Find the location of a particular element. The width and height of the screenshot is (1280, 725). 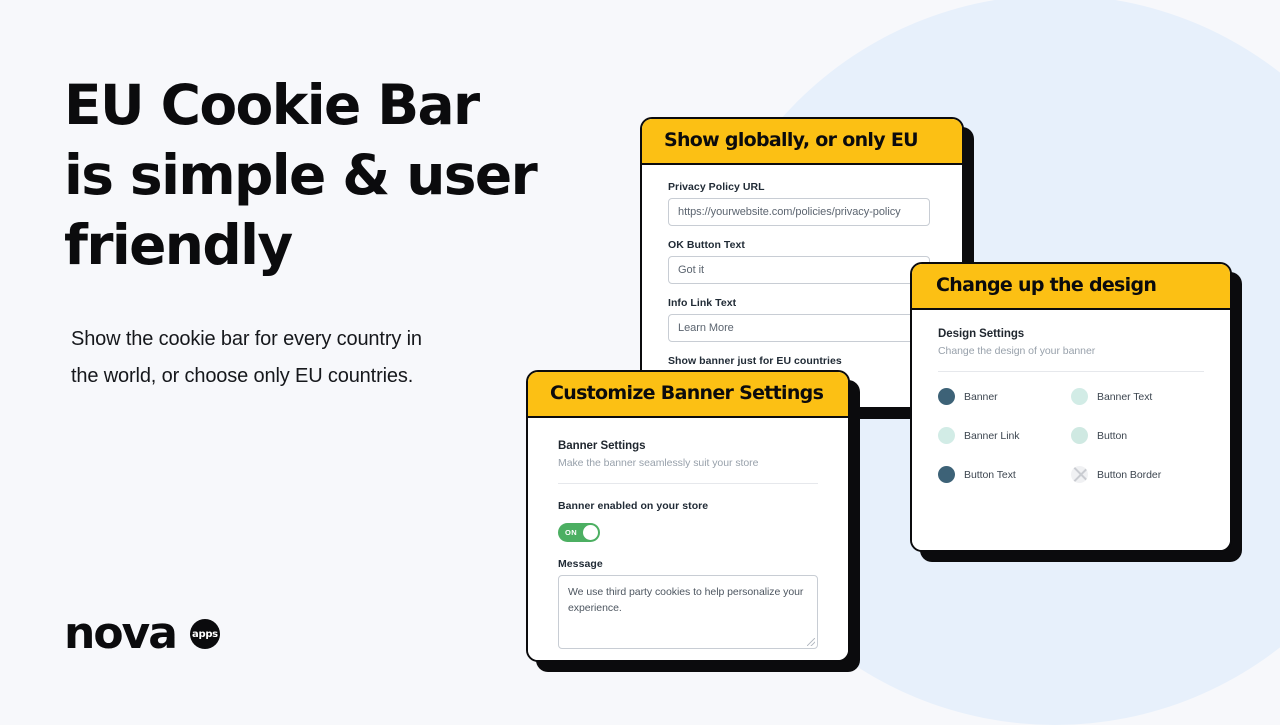

banner-enabled-label: Banner enabled on your store is located at coordinates (633, 506).